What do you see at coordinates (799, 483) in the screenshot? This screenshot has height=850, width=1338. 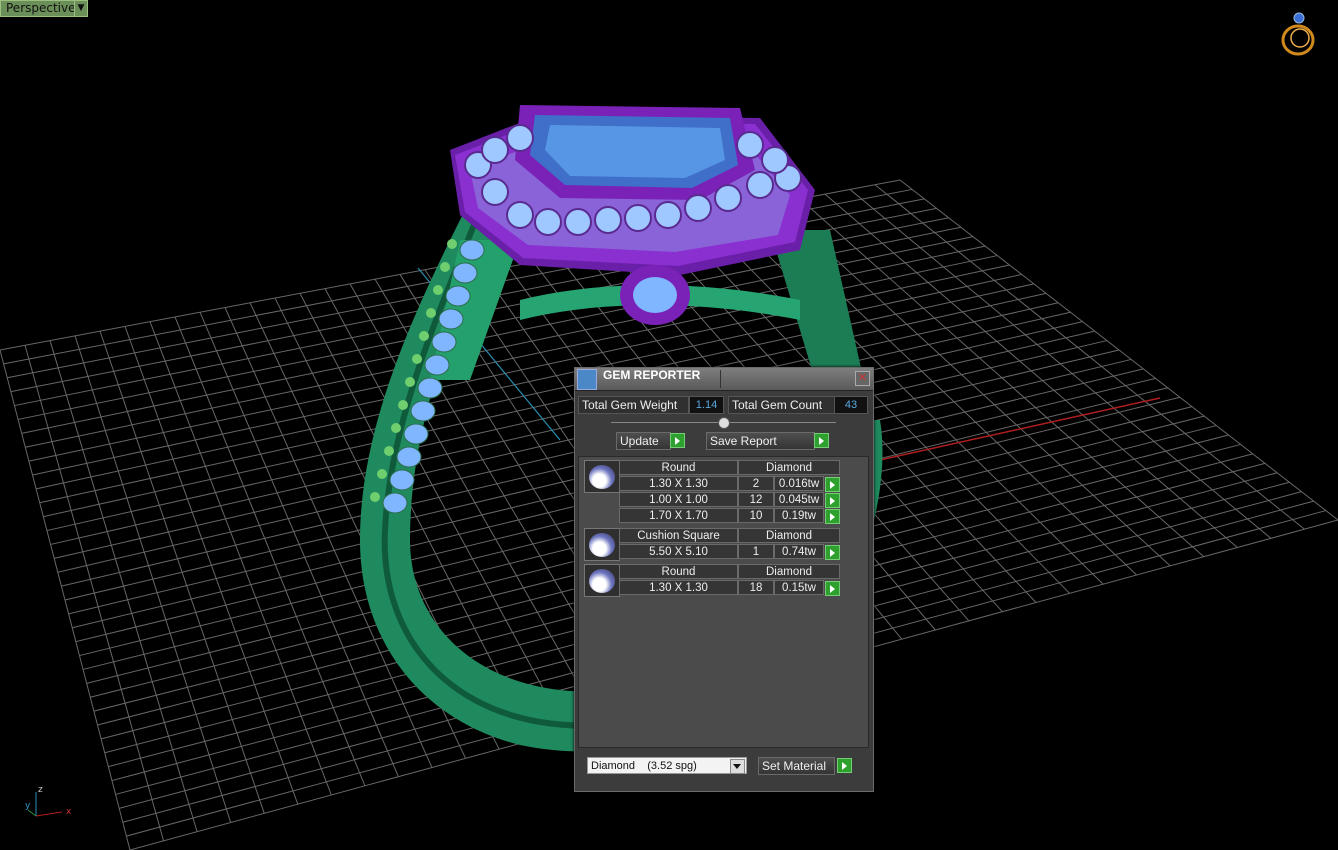 I see `gem-weight: 0.016tw` at bounding box center [799, 483].